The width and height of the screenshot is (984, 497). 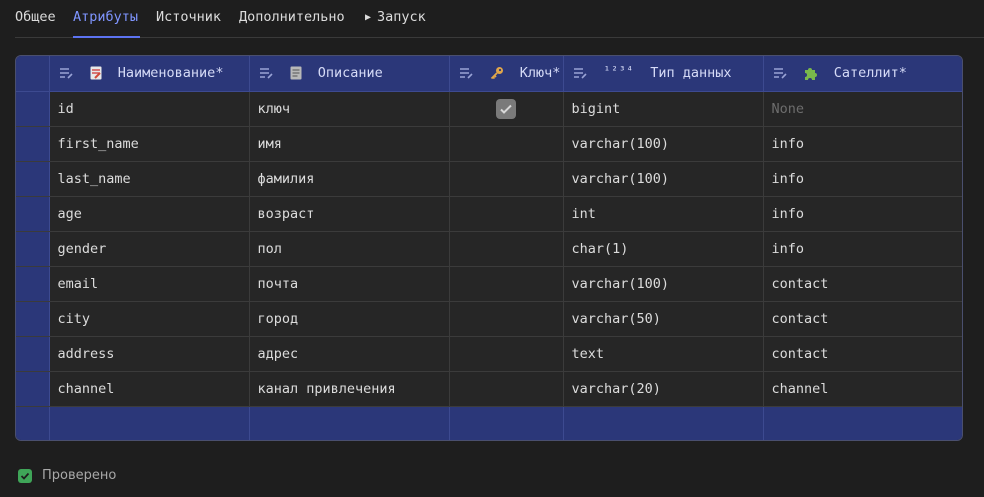 I want to click on table-row: first_name имя varchar(100) info, so click(x=489, y=144).